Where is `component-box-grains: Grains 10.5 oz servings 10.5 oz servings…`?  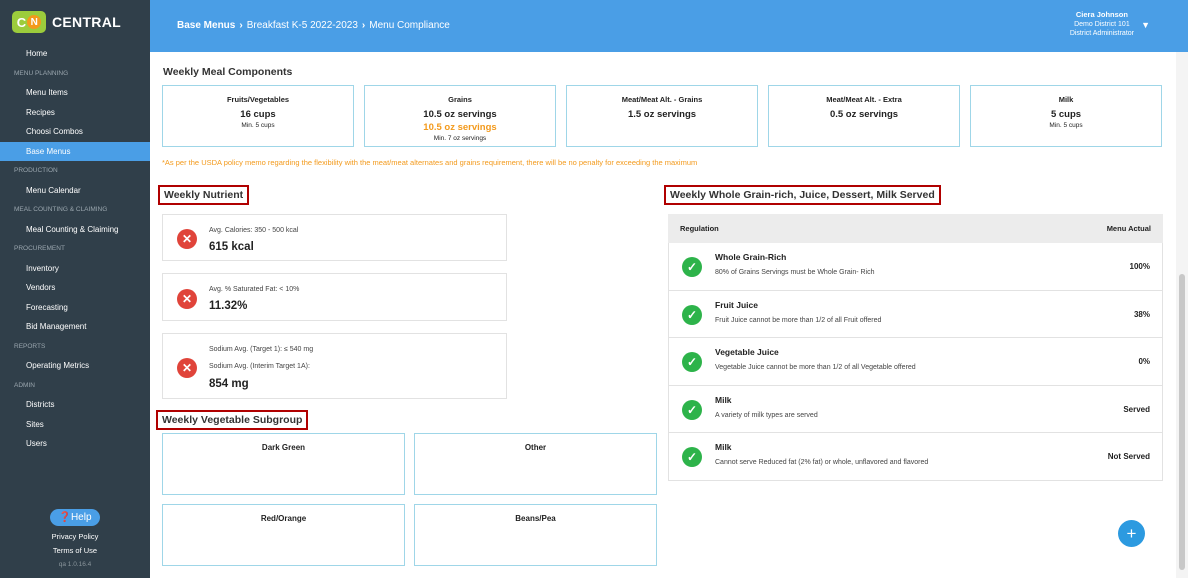
component-box-grains: Grains 10.5 oz servings 10.5 oz servings… is located at coordinates (460, 116).